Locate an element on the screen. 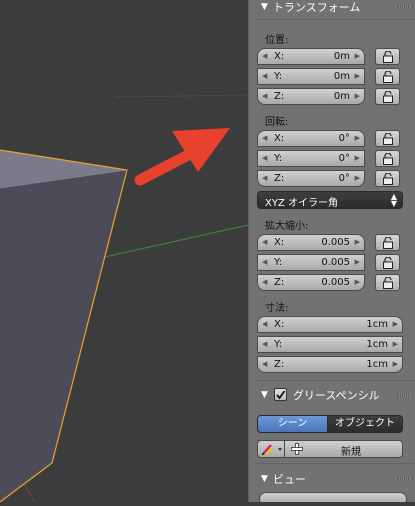  lock-rotation-x-button is located at coordinates (387, 138).